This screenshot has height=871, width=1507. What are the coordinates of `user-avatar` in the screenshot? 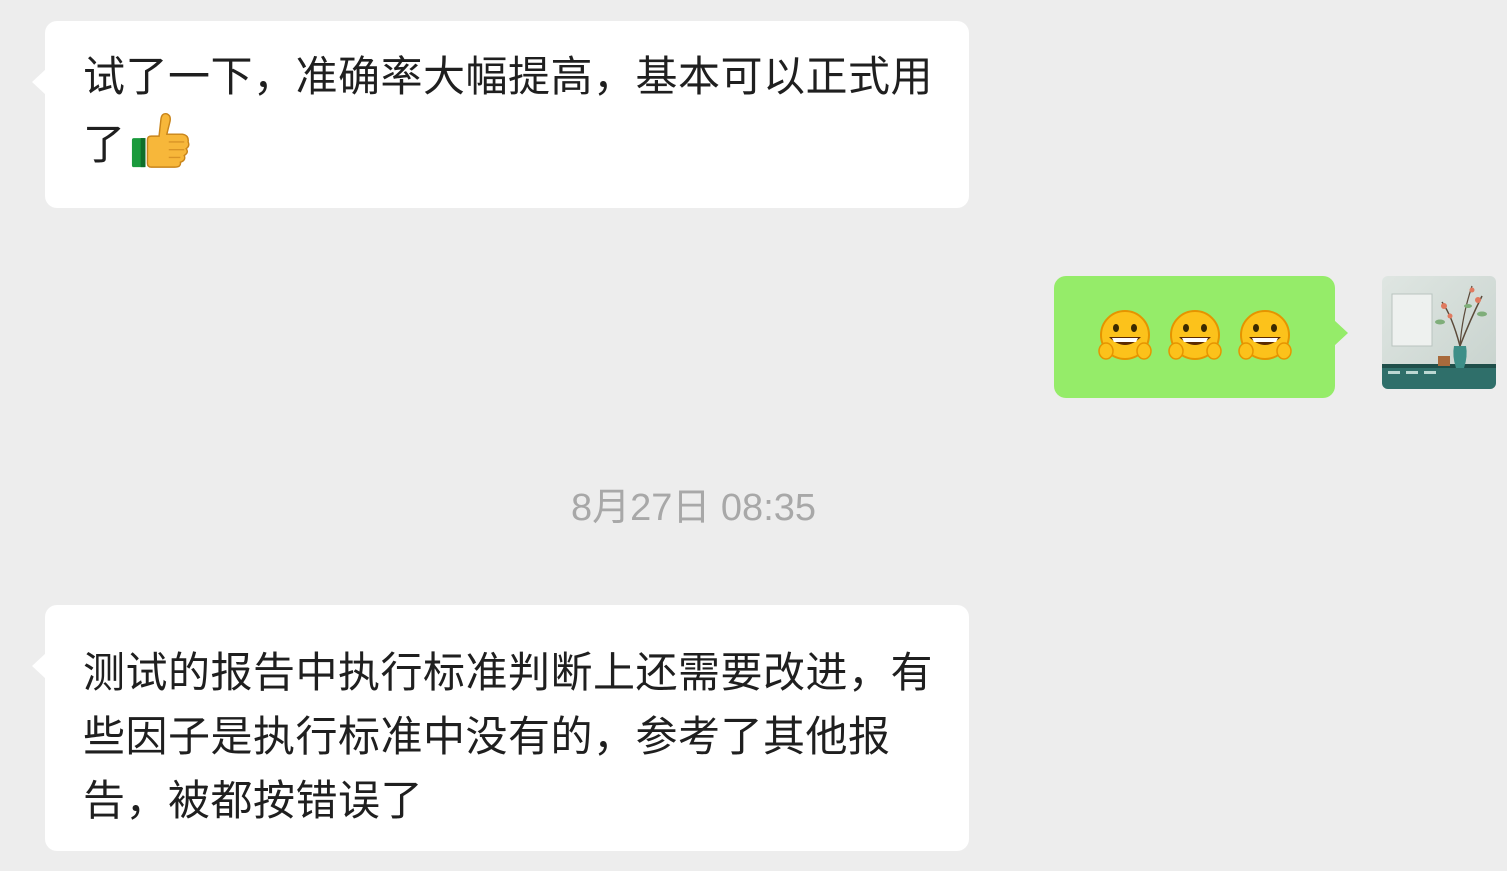 It's located at (1439, 332).